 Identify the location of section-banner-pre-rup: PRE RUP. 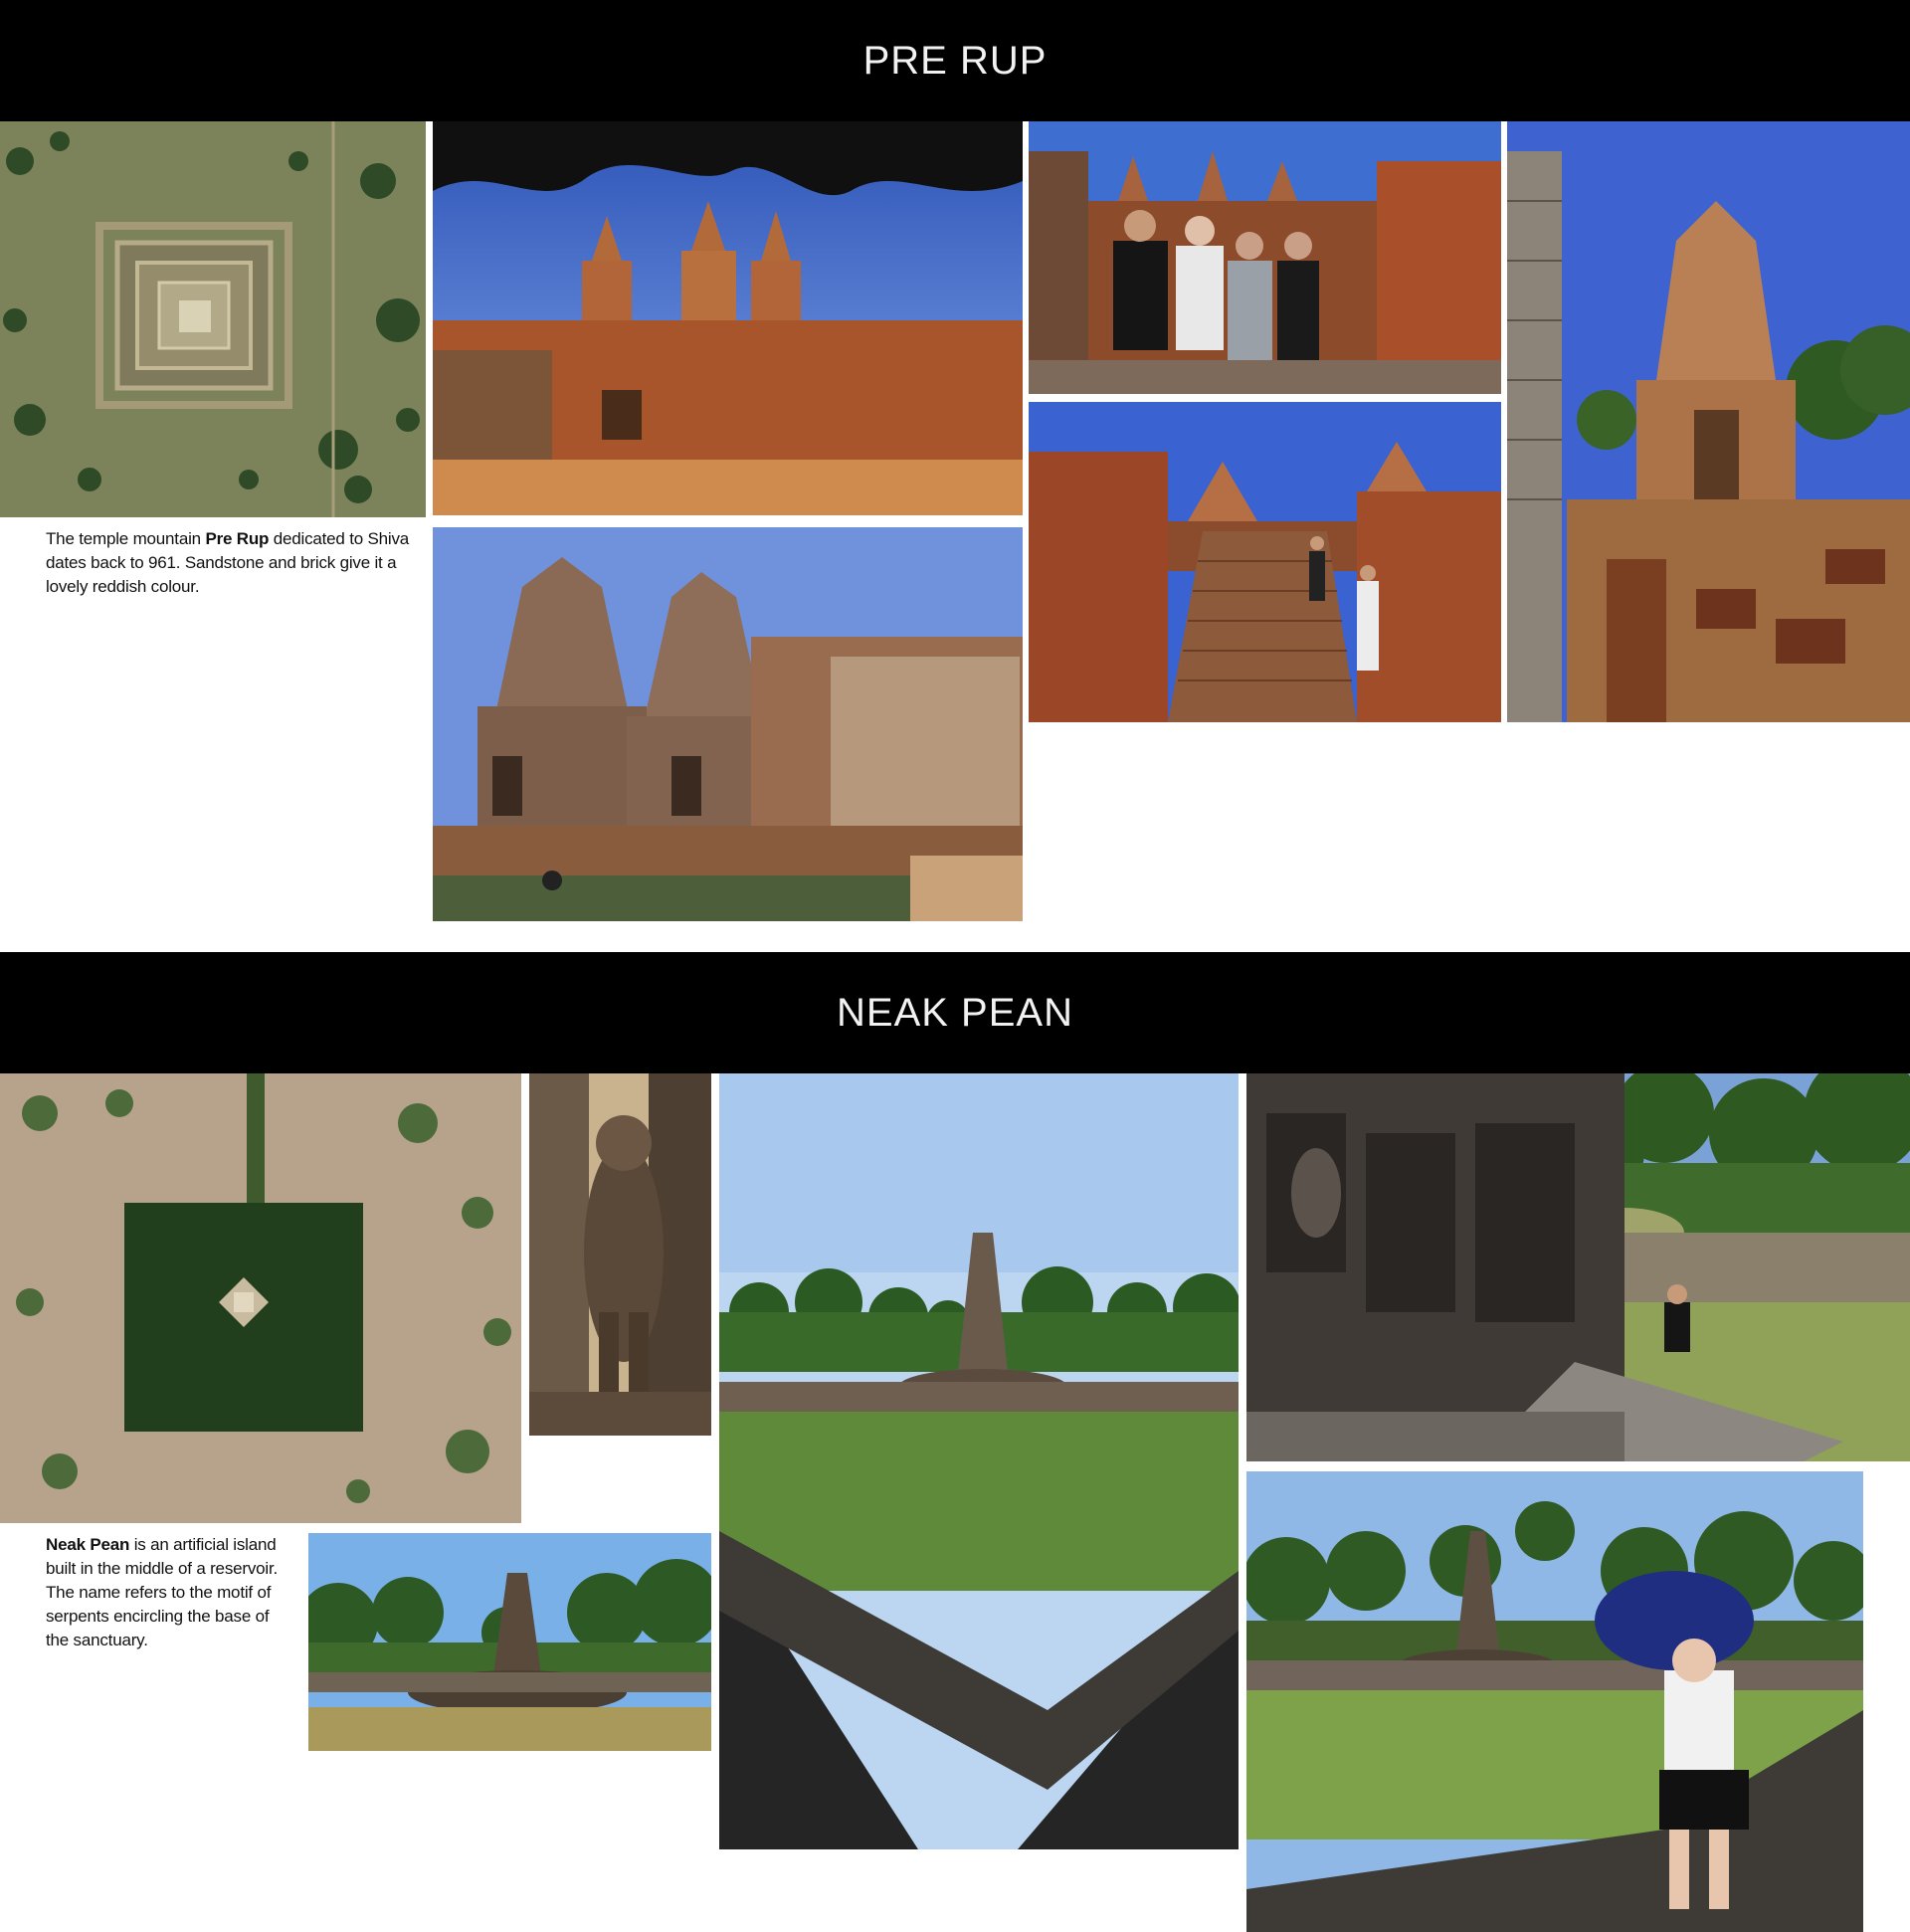
(955, 60).